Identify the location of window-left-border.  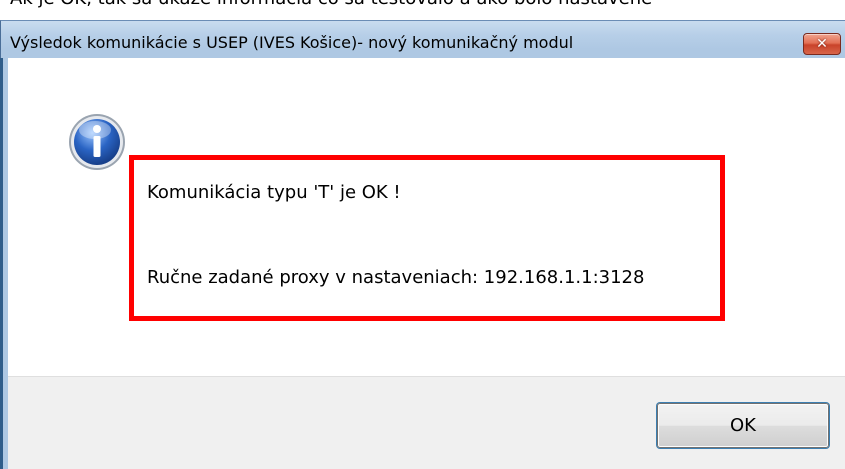
(1, 263).